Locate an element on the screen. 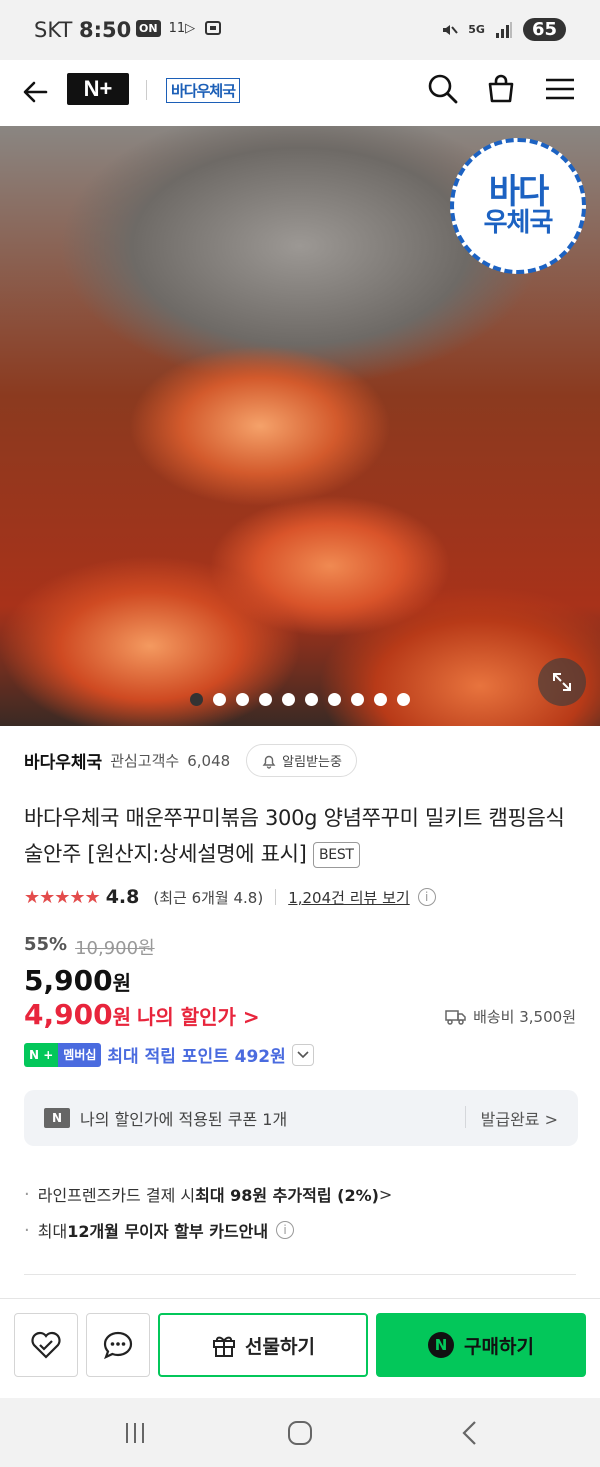 This screenshot has width=600, height=1467. truck-icon is located at coordinates (455, 1017).